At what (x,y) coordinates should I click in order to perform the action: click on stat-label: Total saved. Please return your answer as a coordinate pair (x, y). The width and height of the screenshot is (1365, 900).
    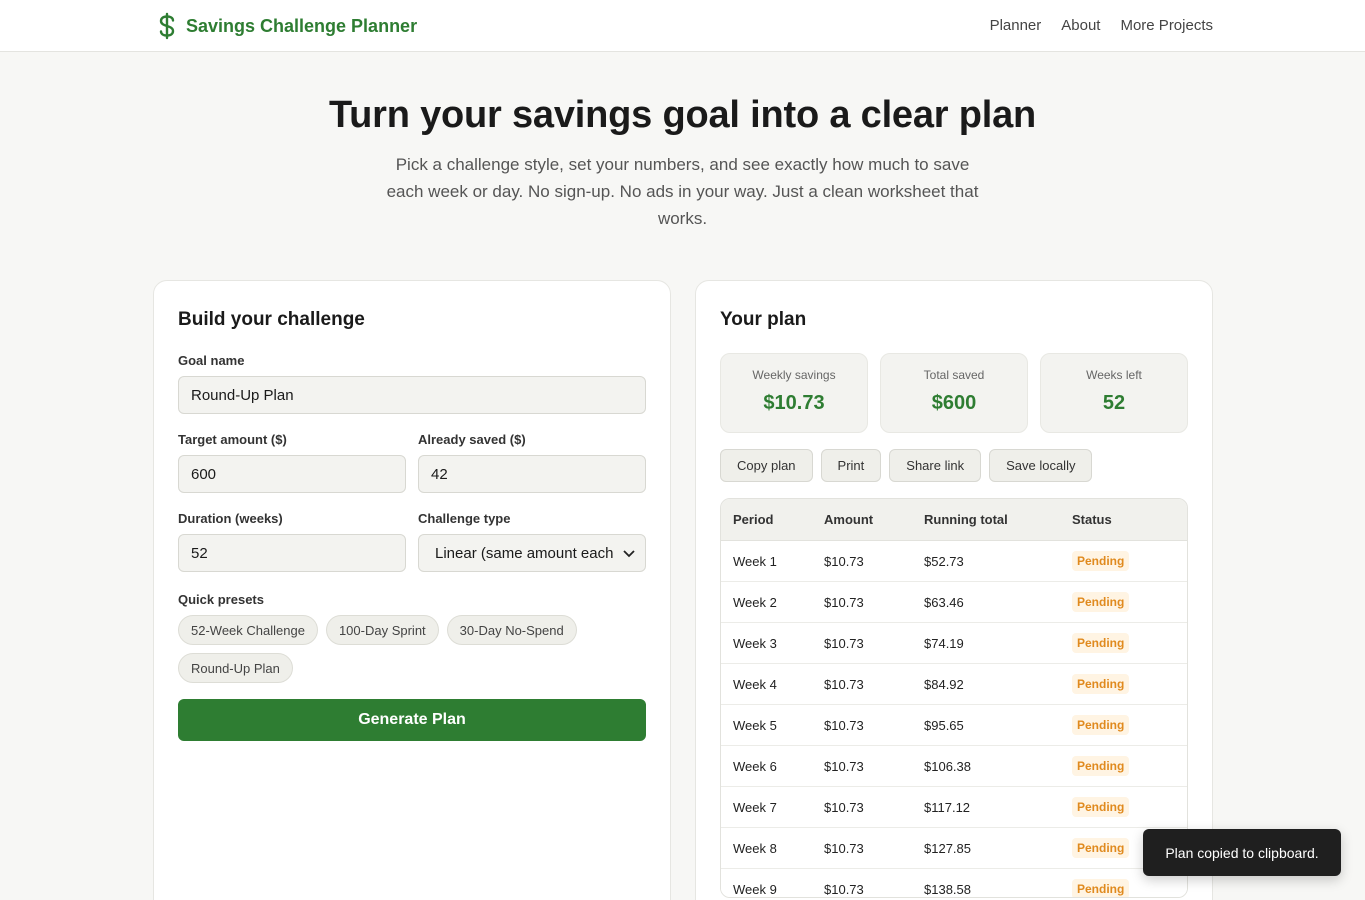
    Looking at the image, I should click on (954, 375).